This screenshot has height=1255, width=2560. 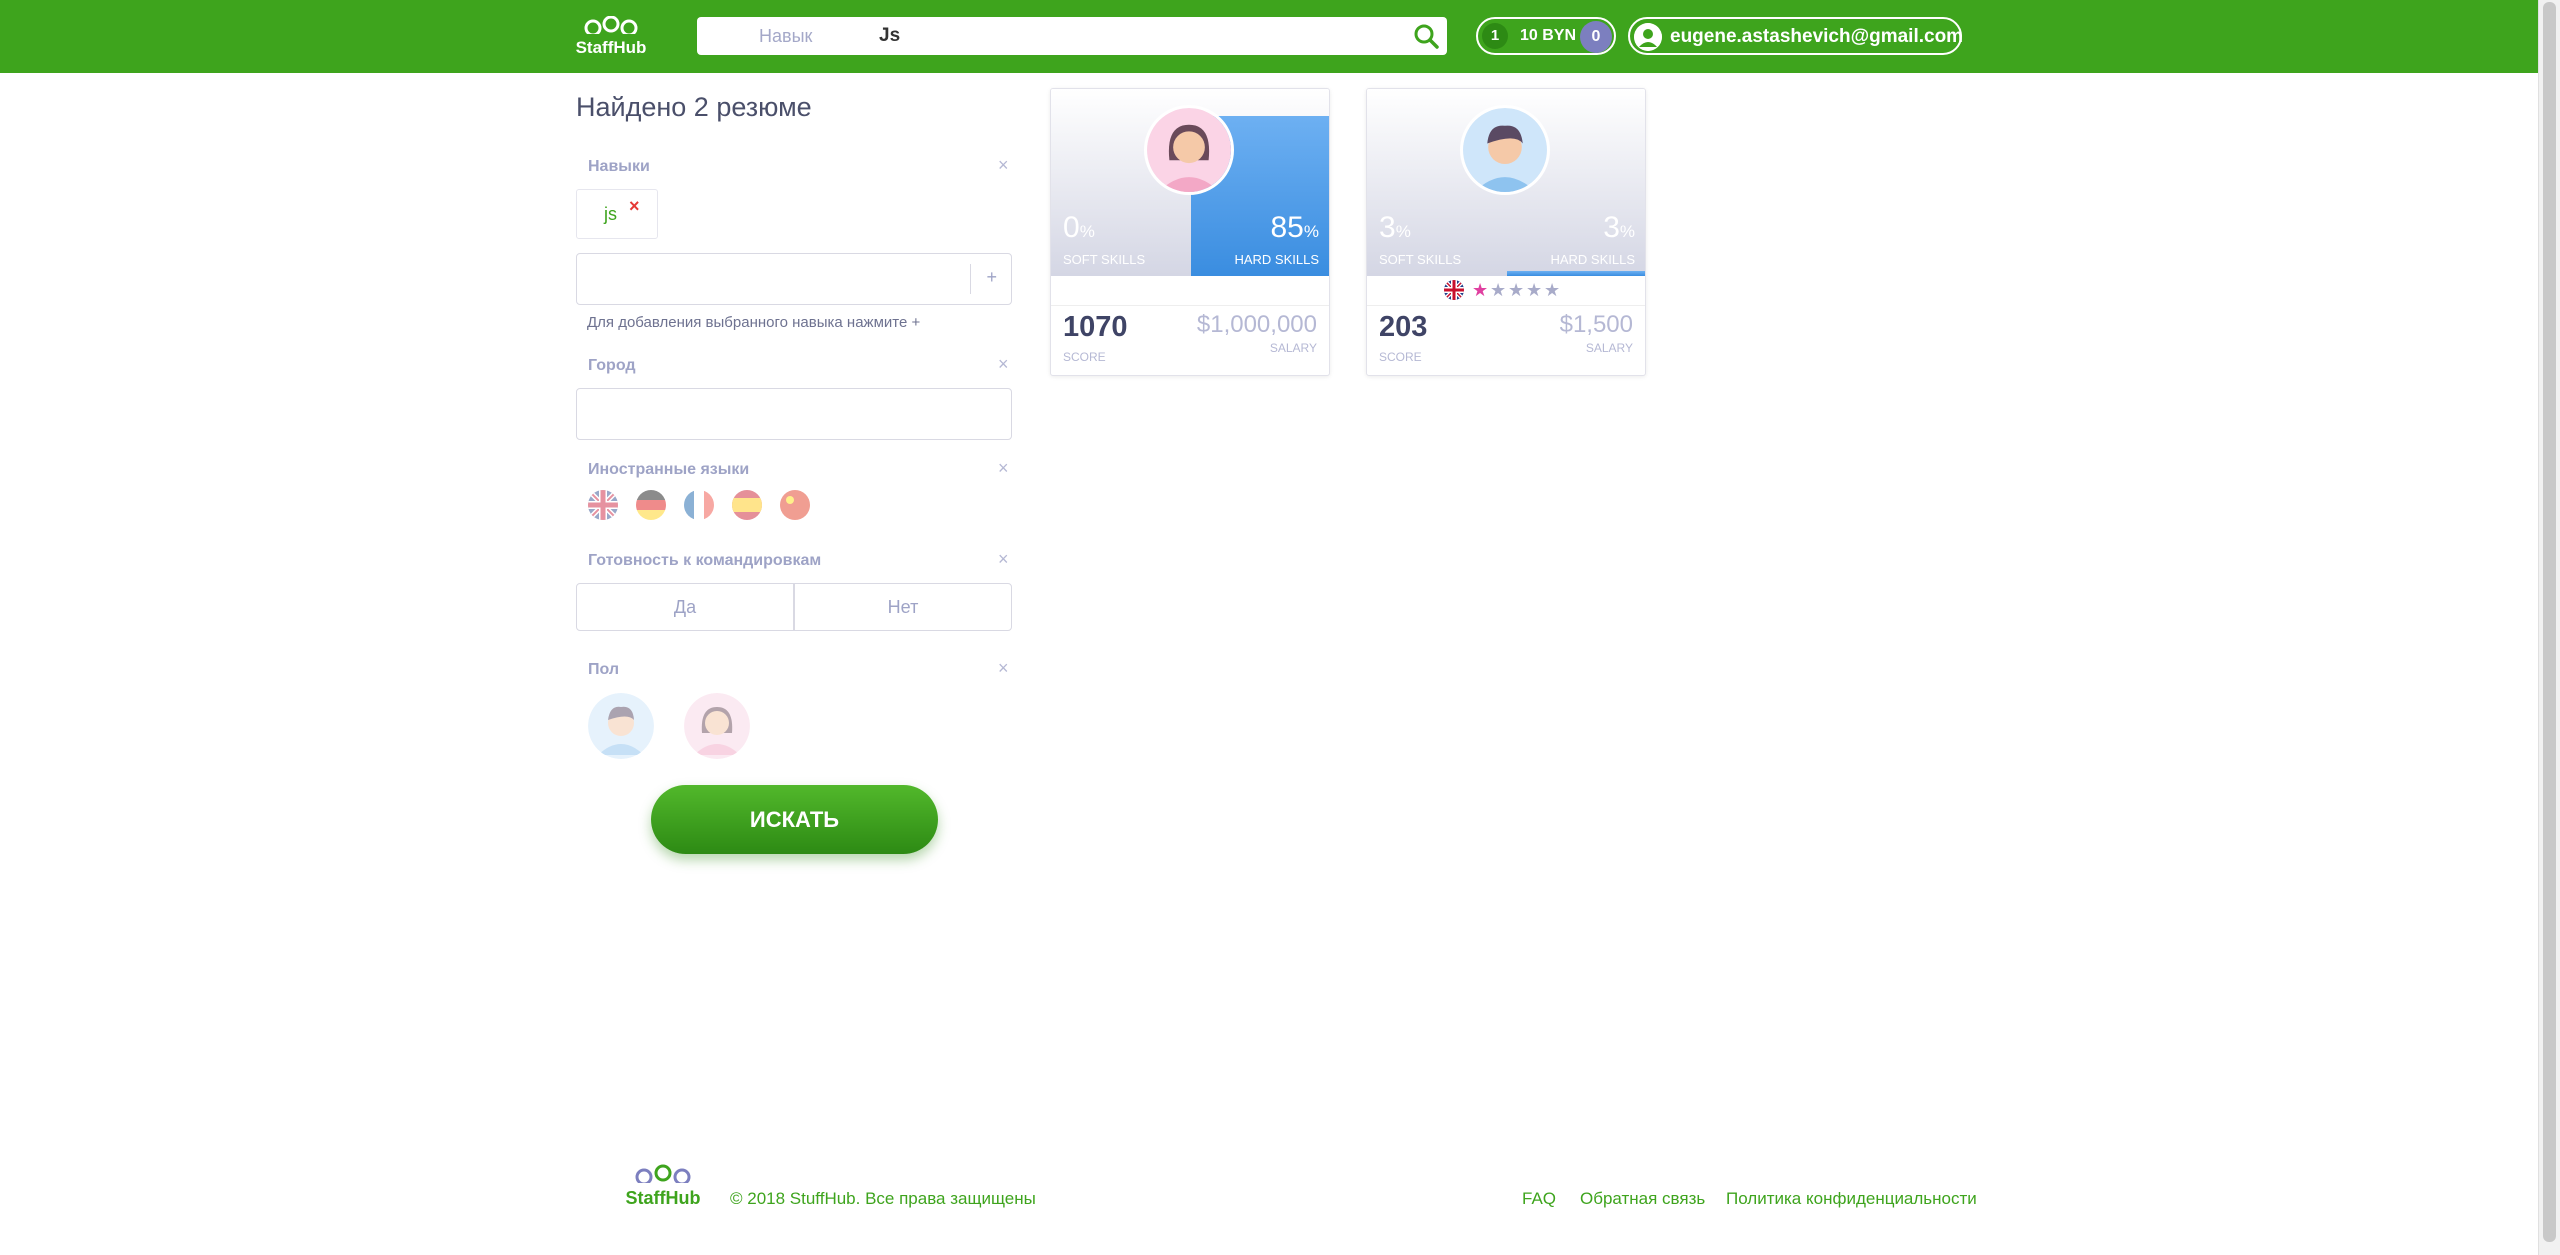 I want to click on user-menu-button: eugene.astashevich@gmail.com, so click(x=1796, y=36).